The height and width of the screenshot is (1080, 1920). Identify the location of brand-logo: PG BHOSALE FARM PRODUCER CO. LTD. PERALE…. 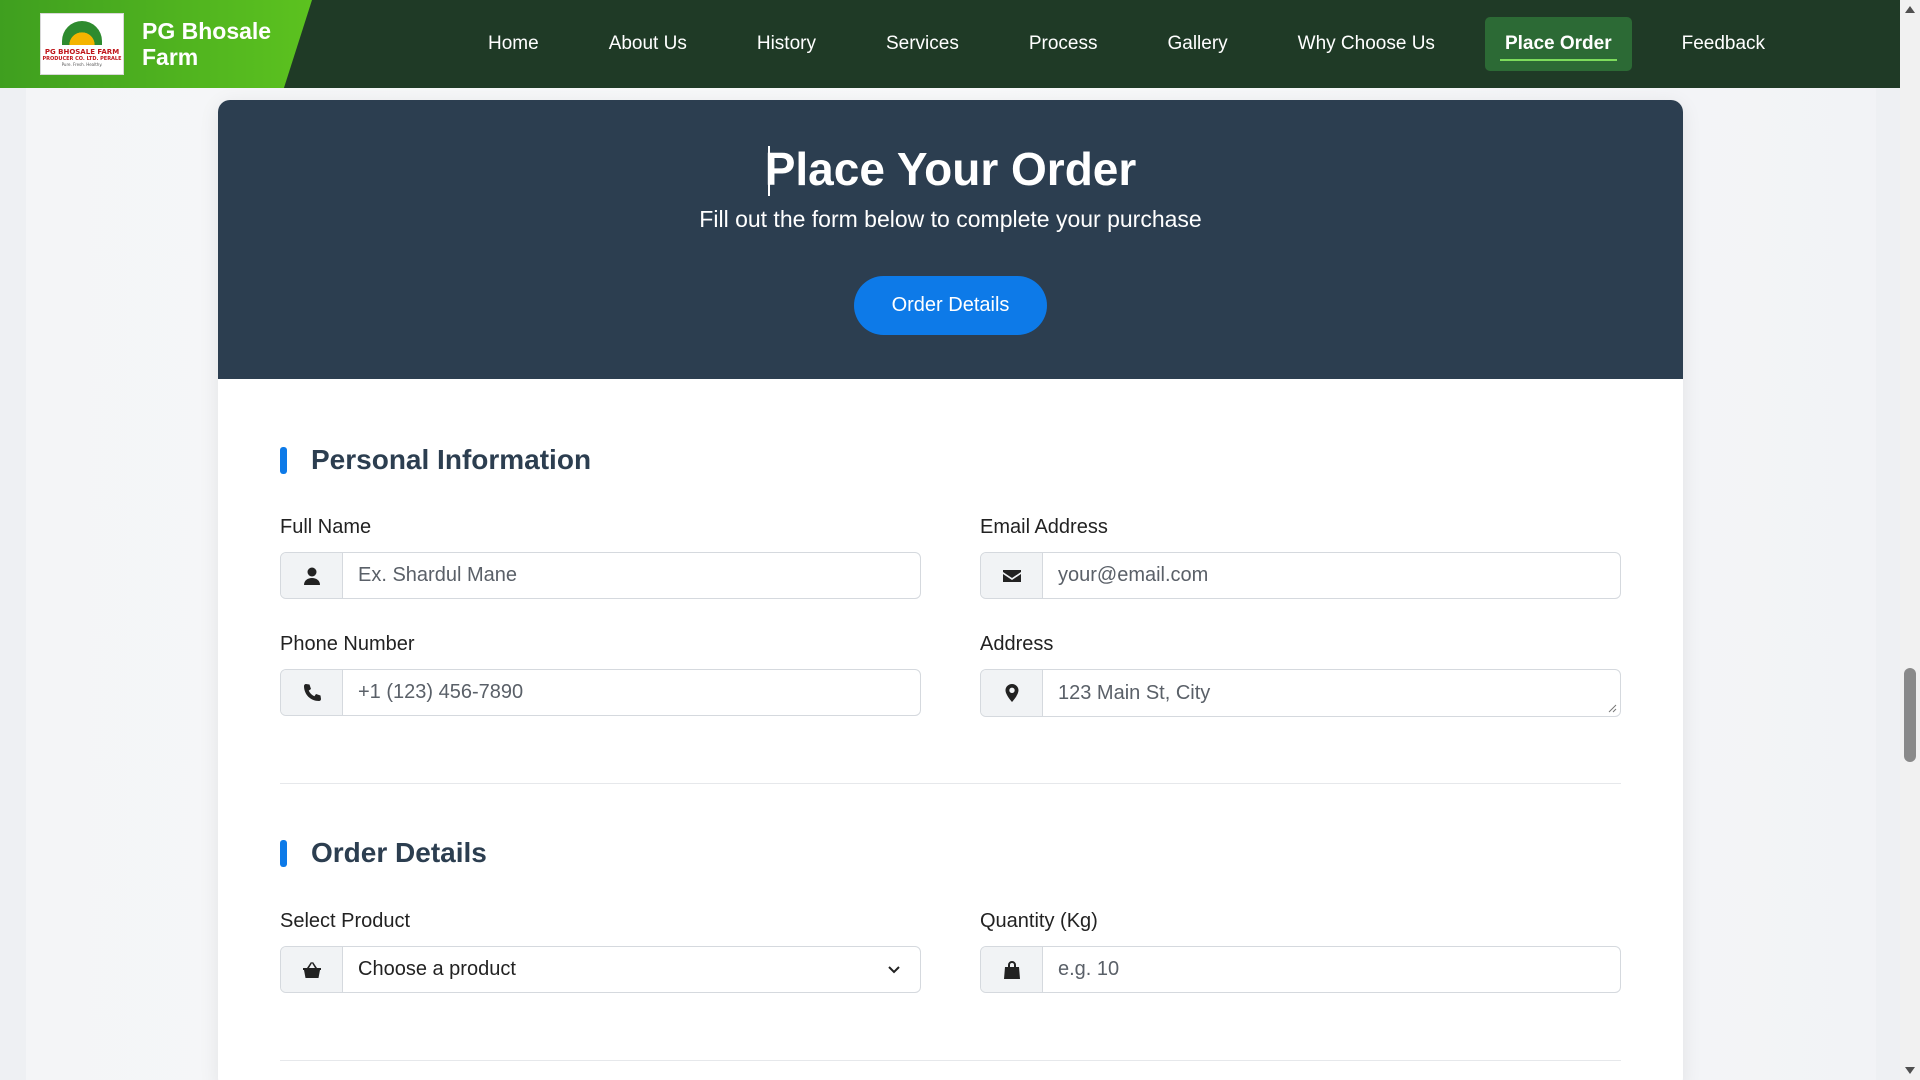
(82, 44).